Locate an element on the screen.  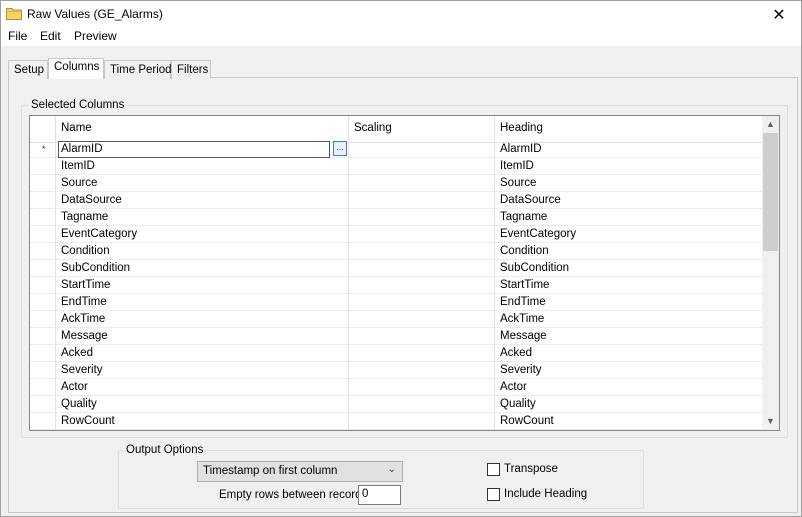
timestamp-select: Timestamp on first column ⌄ is located at coordinates (300, 471).